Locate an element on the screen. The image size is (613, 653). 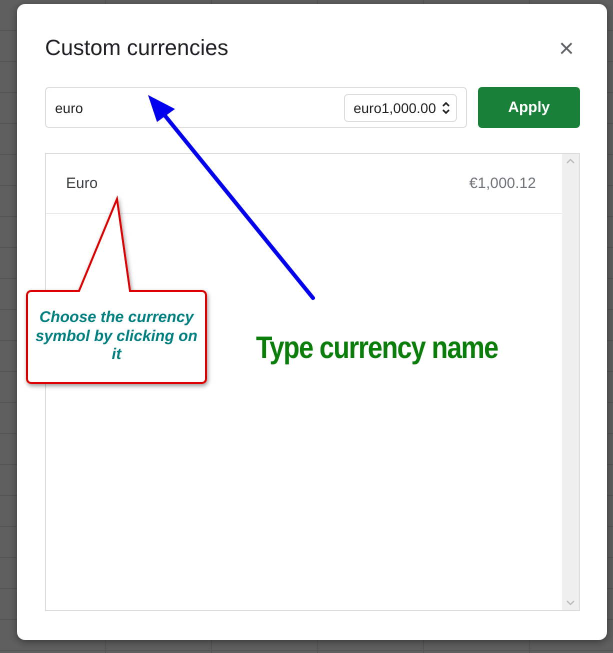
currency-example: €1,000.12 is located at coordinates (502, 183).